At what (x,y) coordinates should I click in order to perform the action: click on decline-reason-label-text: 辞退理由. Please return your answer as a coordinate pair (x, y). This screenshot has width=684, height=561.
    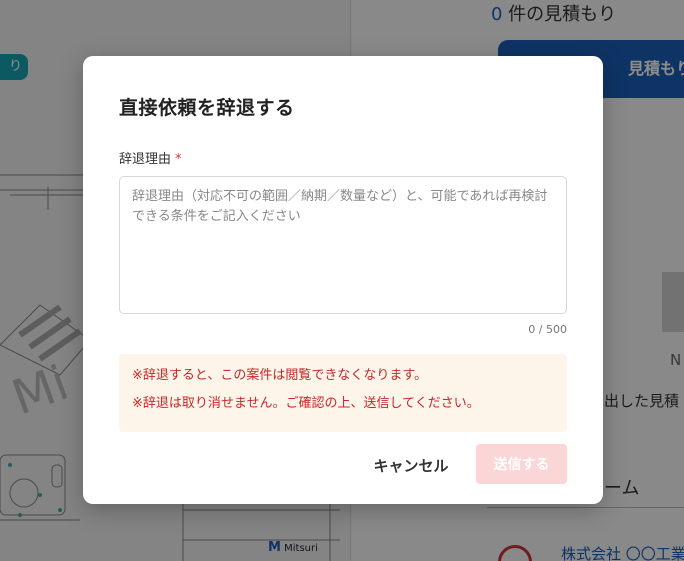
    Looking at the image, I should click on (145, 159).